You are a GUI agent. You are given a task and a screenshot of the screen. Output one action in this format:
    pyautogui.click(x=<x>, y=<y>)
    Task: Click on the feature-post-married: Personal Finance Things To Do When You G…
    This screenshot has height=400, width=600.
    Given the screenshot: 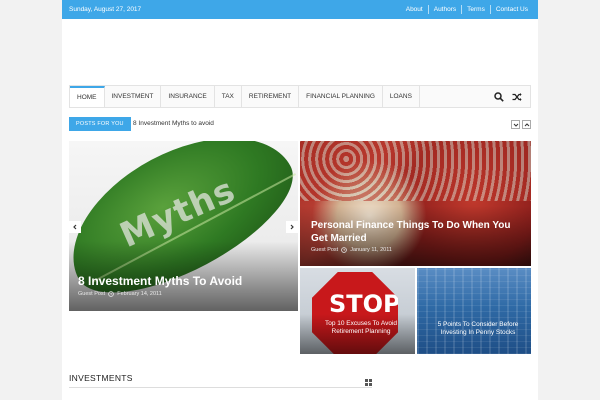 What is the action you would take?
    pyautogui.click(x=415, y=203)
    